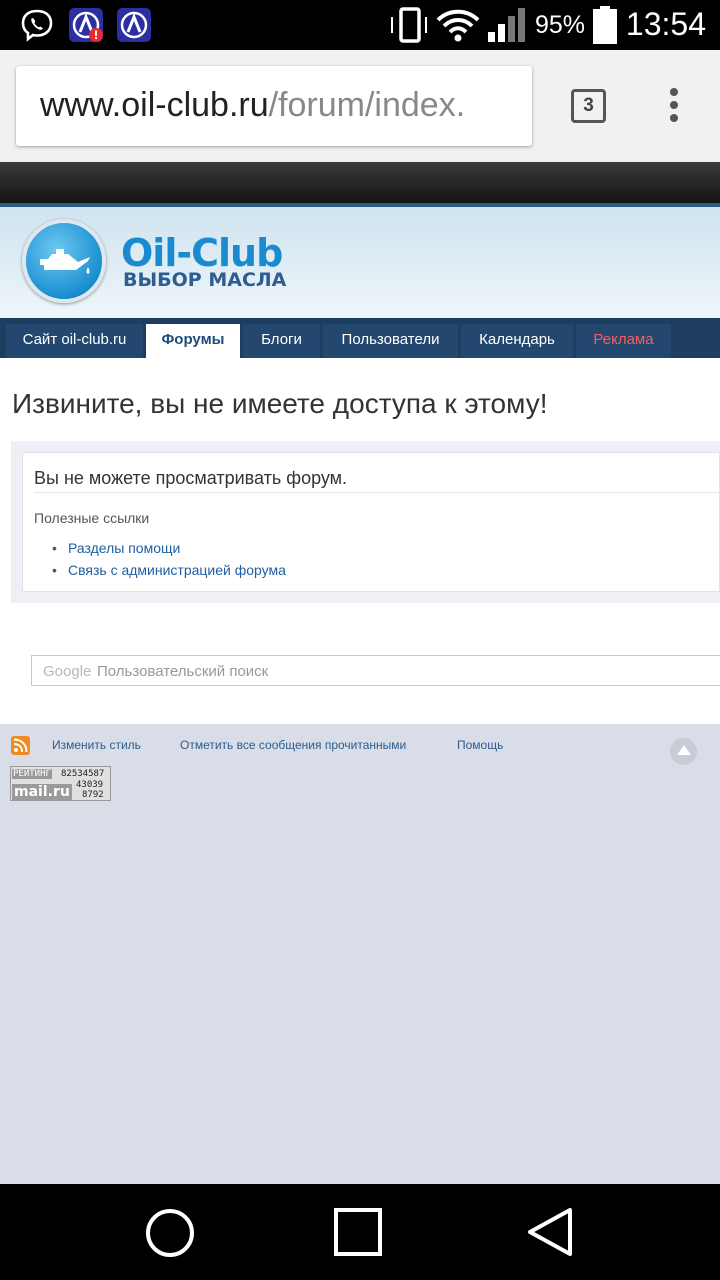 The height and width of the screenshot is (1280, 720). I want to click on search-placeholder: Пользовательский поиск, so click(183, 671).